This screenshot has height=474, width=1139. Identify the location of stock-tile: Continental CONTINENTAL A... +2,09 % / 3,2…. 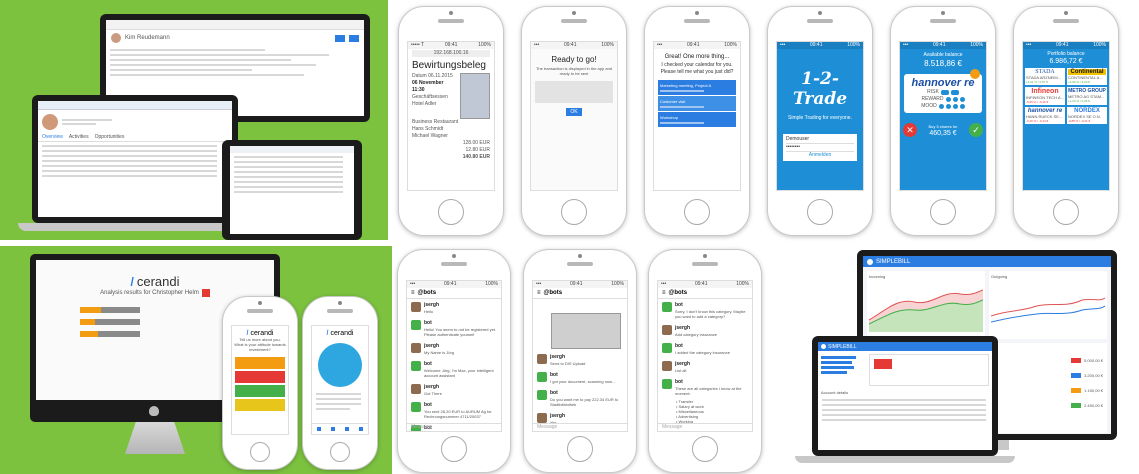
(1087, 76).